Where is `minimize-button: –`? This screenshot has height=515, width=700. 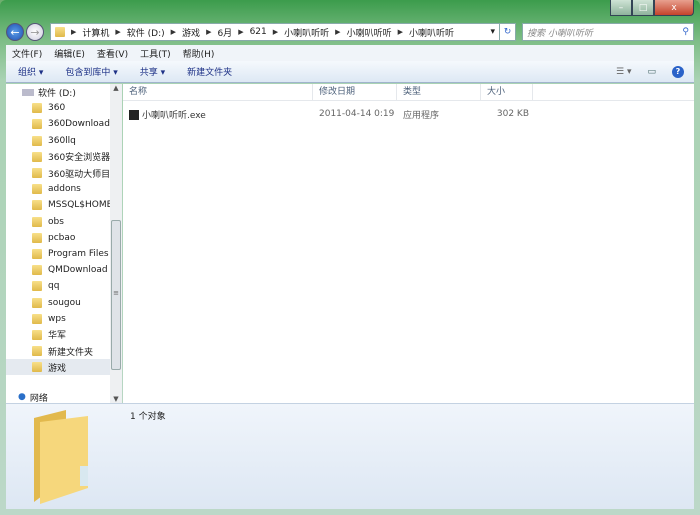
minimize-button: – is located at coordinates (621, 8).